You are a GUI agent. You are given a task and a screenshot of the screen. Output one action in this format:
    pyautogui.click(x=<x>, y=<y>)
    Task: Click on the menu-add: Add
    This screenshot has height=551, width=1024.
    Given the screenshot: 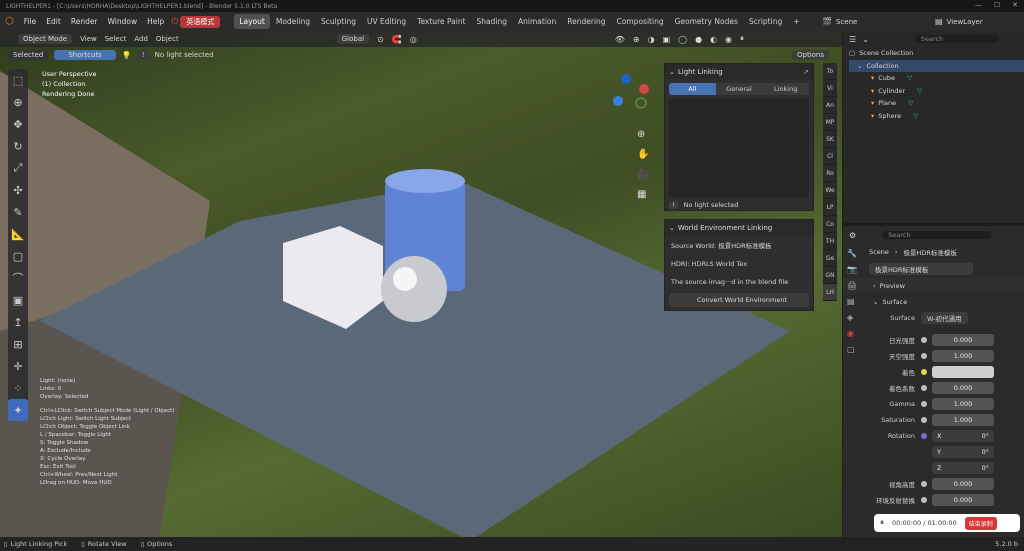 What is the action you would take?
    pyautogui.click(x=141, y=39)
    